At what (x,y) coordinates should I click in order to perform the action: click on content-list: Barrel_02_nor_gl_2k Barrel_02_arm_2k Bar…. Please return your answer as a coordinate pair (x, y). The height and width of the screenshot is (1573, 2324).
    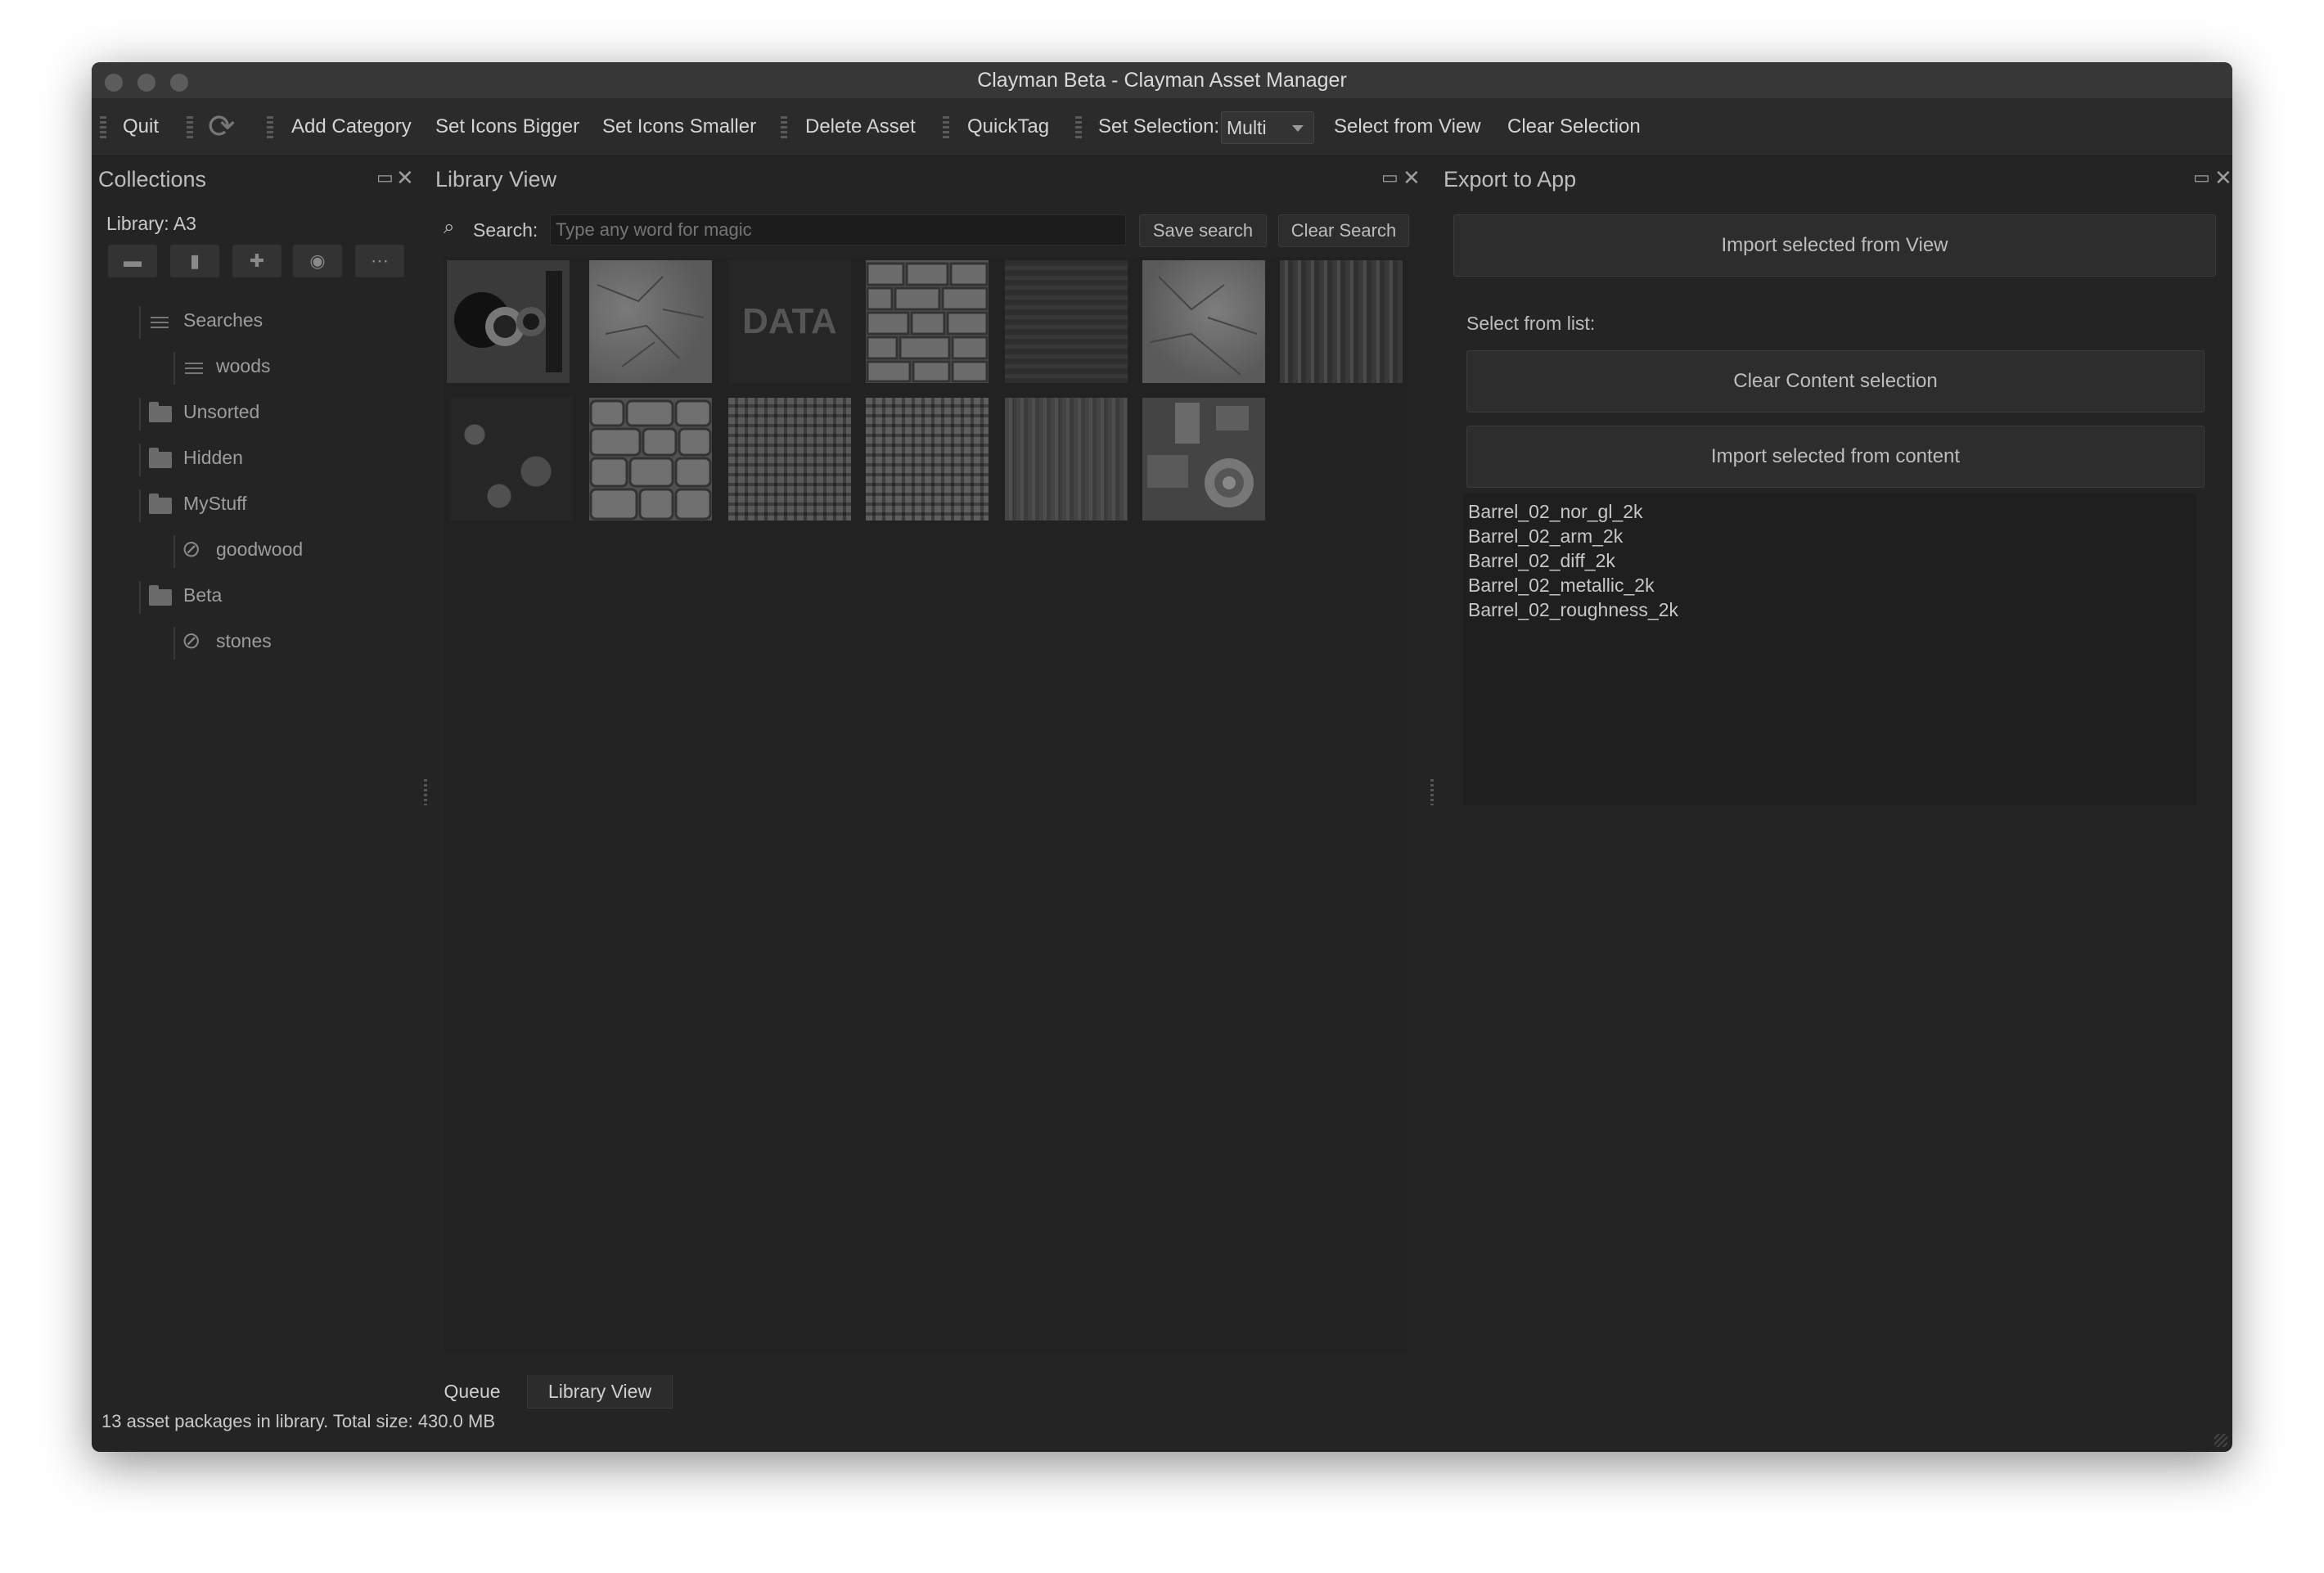
    Looking at the image, I should click on (1830, 649).